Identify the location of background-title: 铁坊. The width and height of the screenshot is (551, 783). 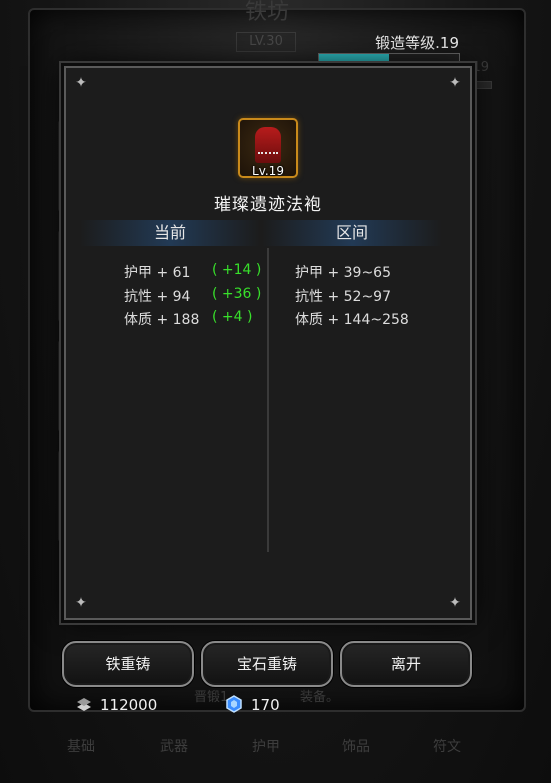
(267, 12).